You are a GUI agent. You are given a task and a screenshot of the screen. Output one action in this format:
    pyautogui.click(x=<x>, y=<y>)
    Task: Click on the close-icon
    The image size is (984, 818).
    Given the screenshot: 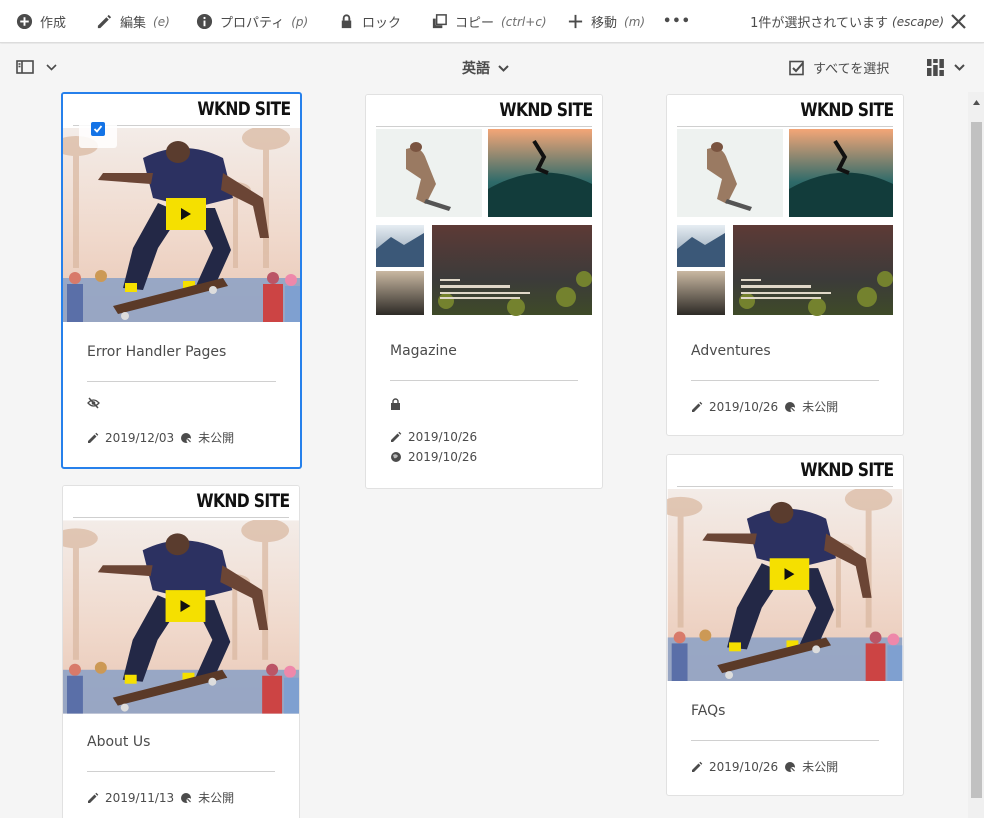 What is the action you would take?
    pyautogui.click(x=958, y=21)
    